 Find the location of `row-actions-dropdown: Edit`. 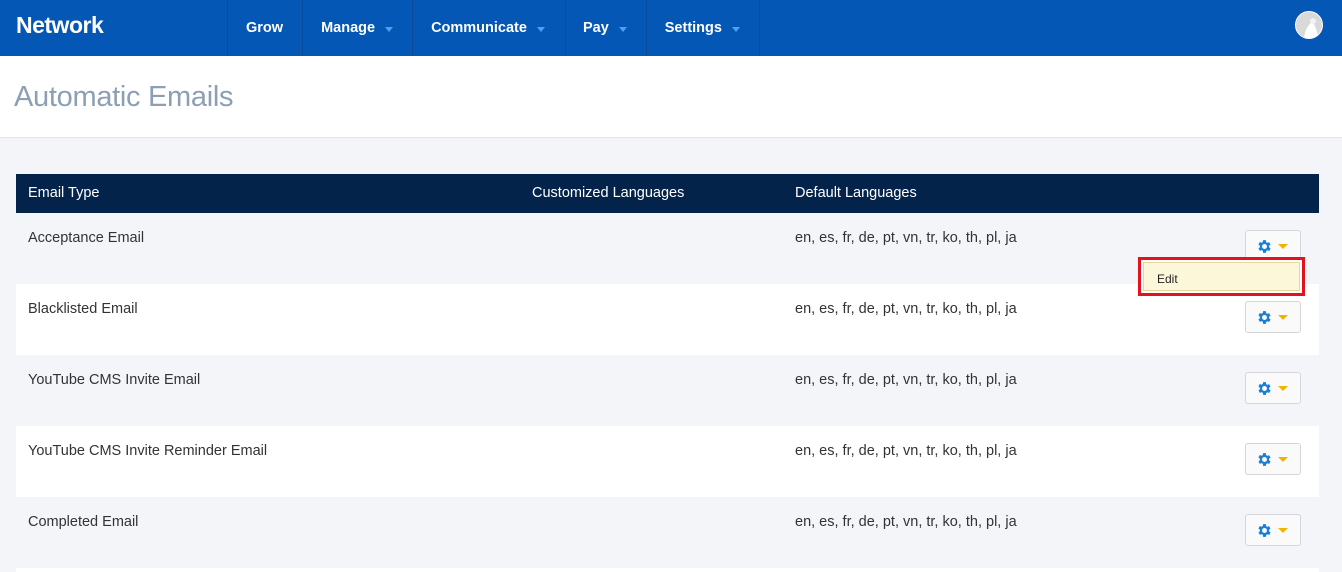

row-actions-dropdown: Edit is located at coordinates (1221, 276).